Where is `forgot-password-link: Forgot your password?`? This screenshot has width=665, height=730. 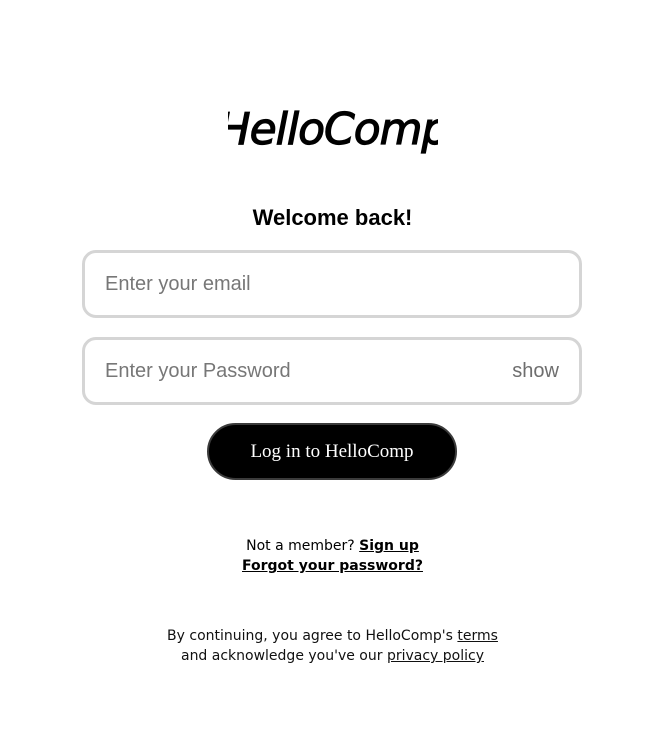
forgot-password-link: Forgot your password? is located at coordinates (332, 566).